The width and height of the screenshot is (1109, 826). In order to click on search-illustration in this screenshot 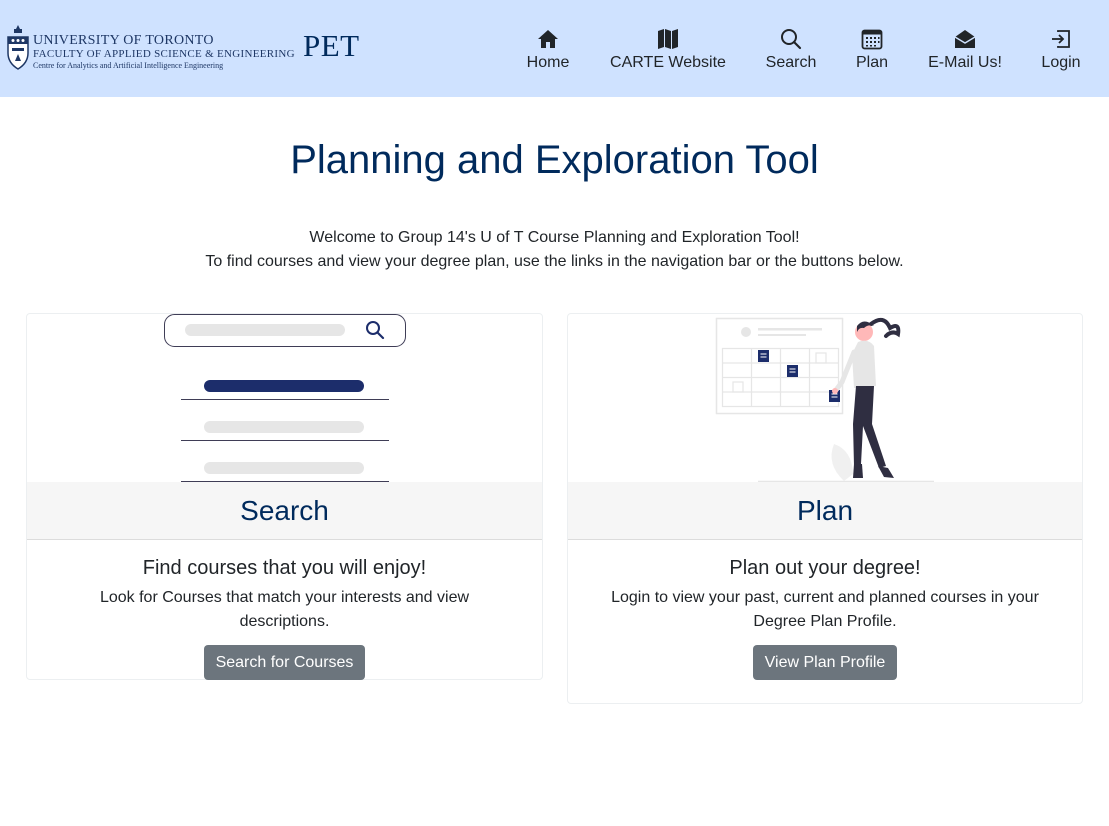, I will do `click(284, 398)`.